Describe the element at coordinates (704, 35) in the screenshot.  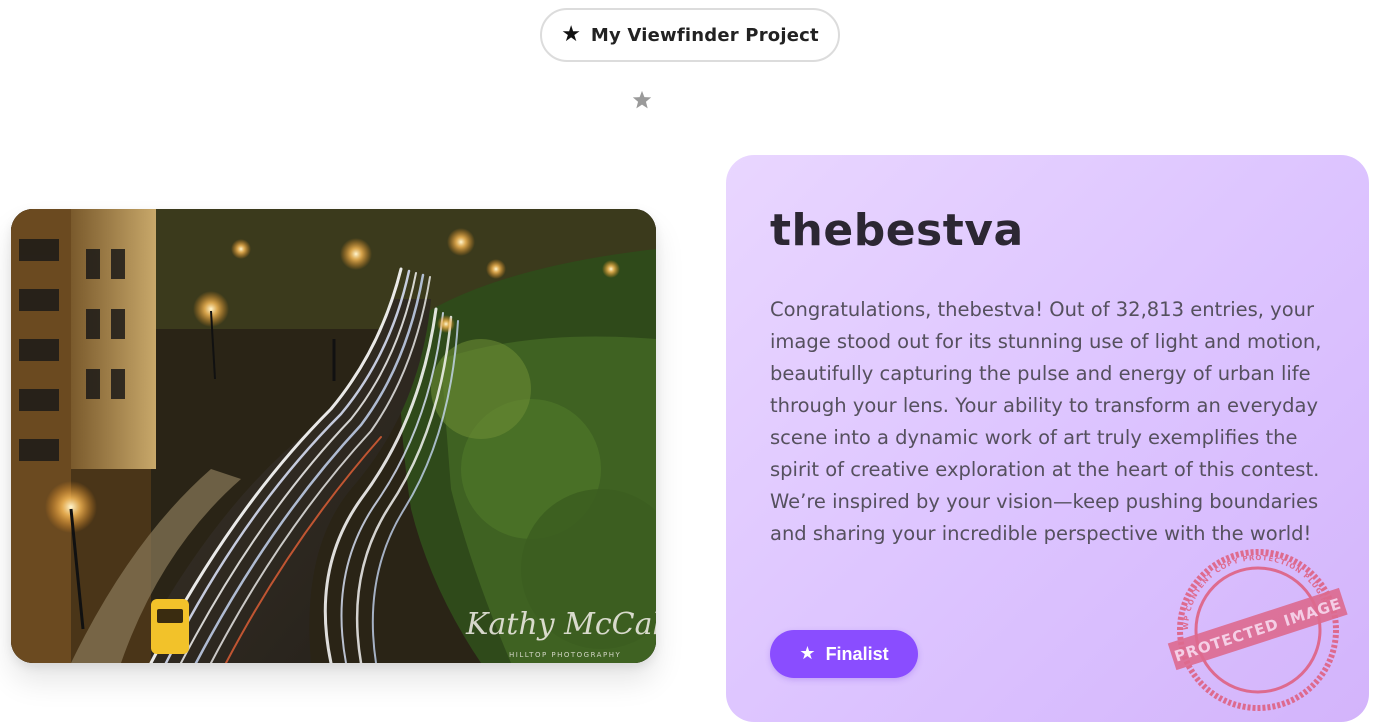
I see `project-label: My Viewfinder Project` at that location.